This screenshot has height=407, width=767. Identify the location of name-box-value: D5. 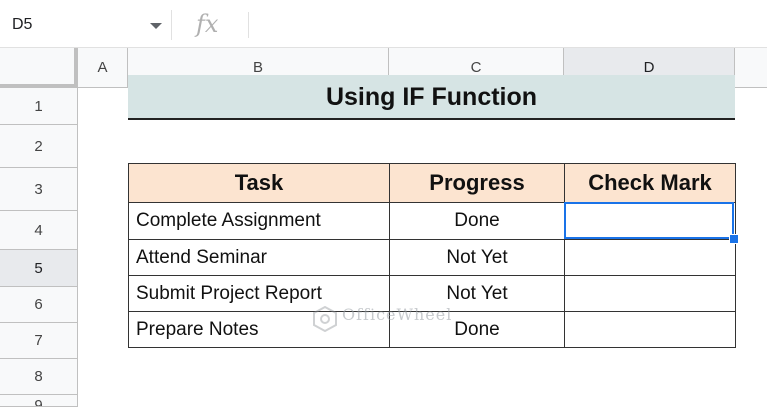
(22, 24).